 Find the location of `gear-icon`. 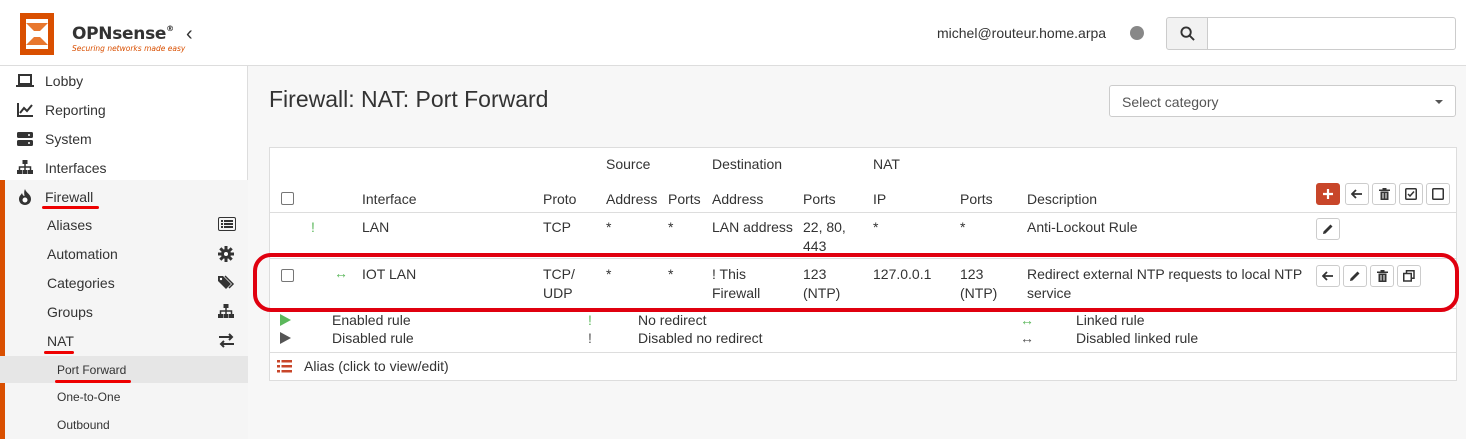

gear-icon is located at coordinates (227, 255).